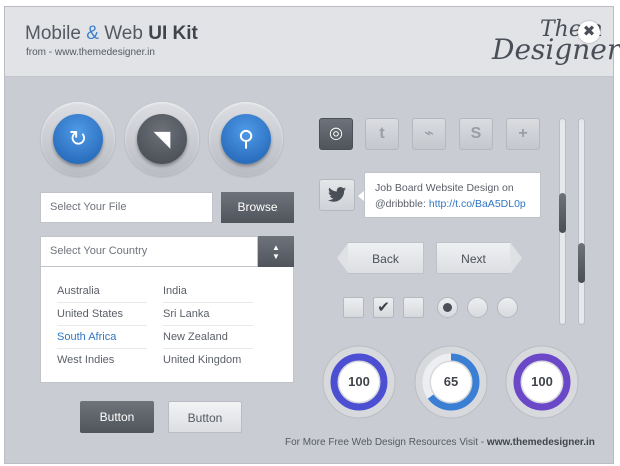 This screenshot has height=466, width=620. I want to click on skype-icon: S, so click(476, 133).